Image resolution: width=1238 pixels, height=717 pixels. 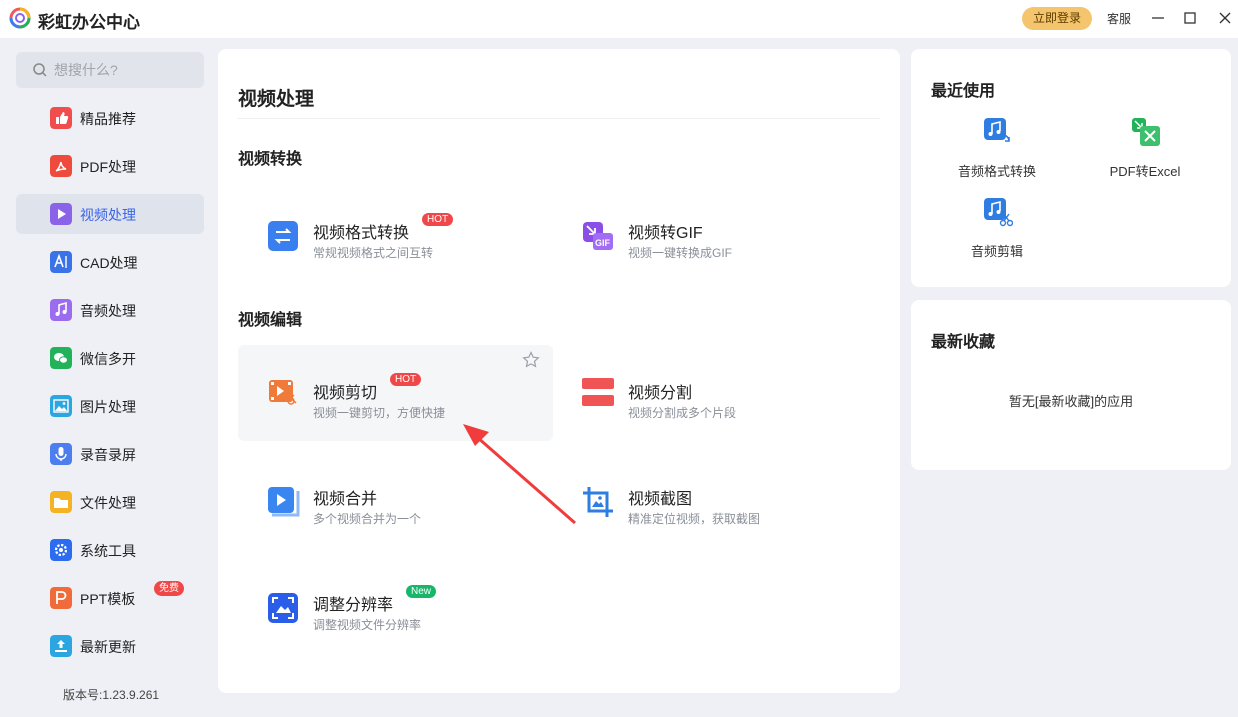 I want to click on sidebar-item-label: CAD处理, so click(x=109, y=263).